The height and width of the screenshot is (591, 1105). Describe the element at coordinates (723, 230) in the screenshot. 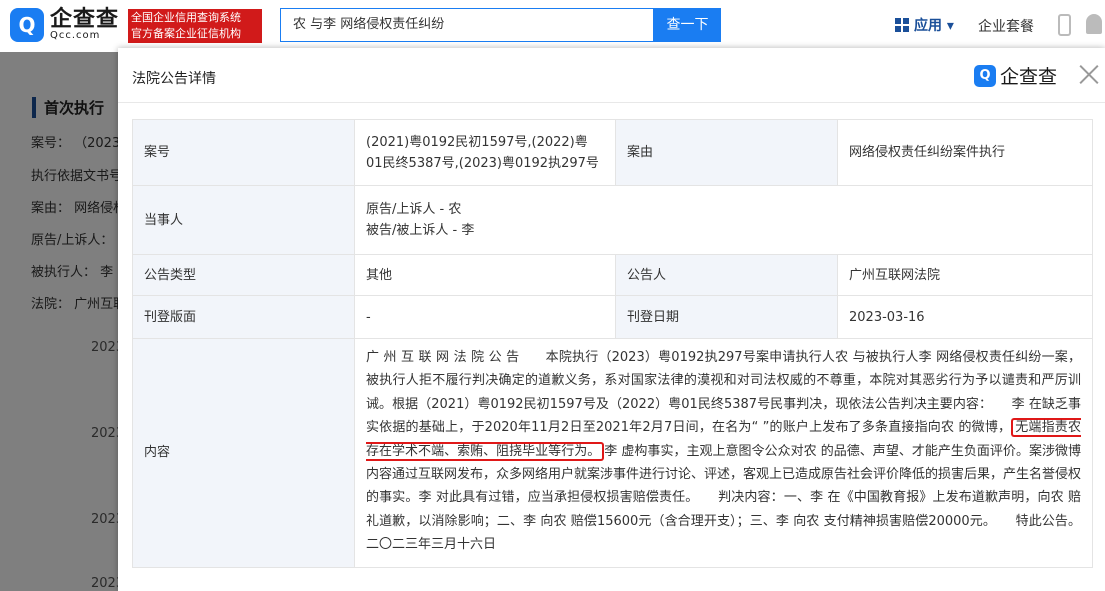

I see `defendant-text: 被告/被上诉人 - 李` at that location.